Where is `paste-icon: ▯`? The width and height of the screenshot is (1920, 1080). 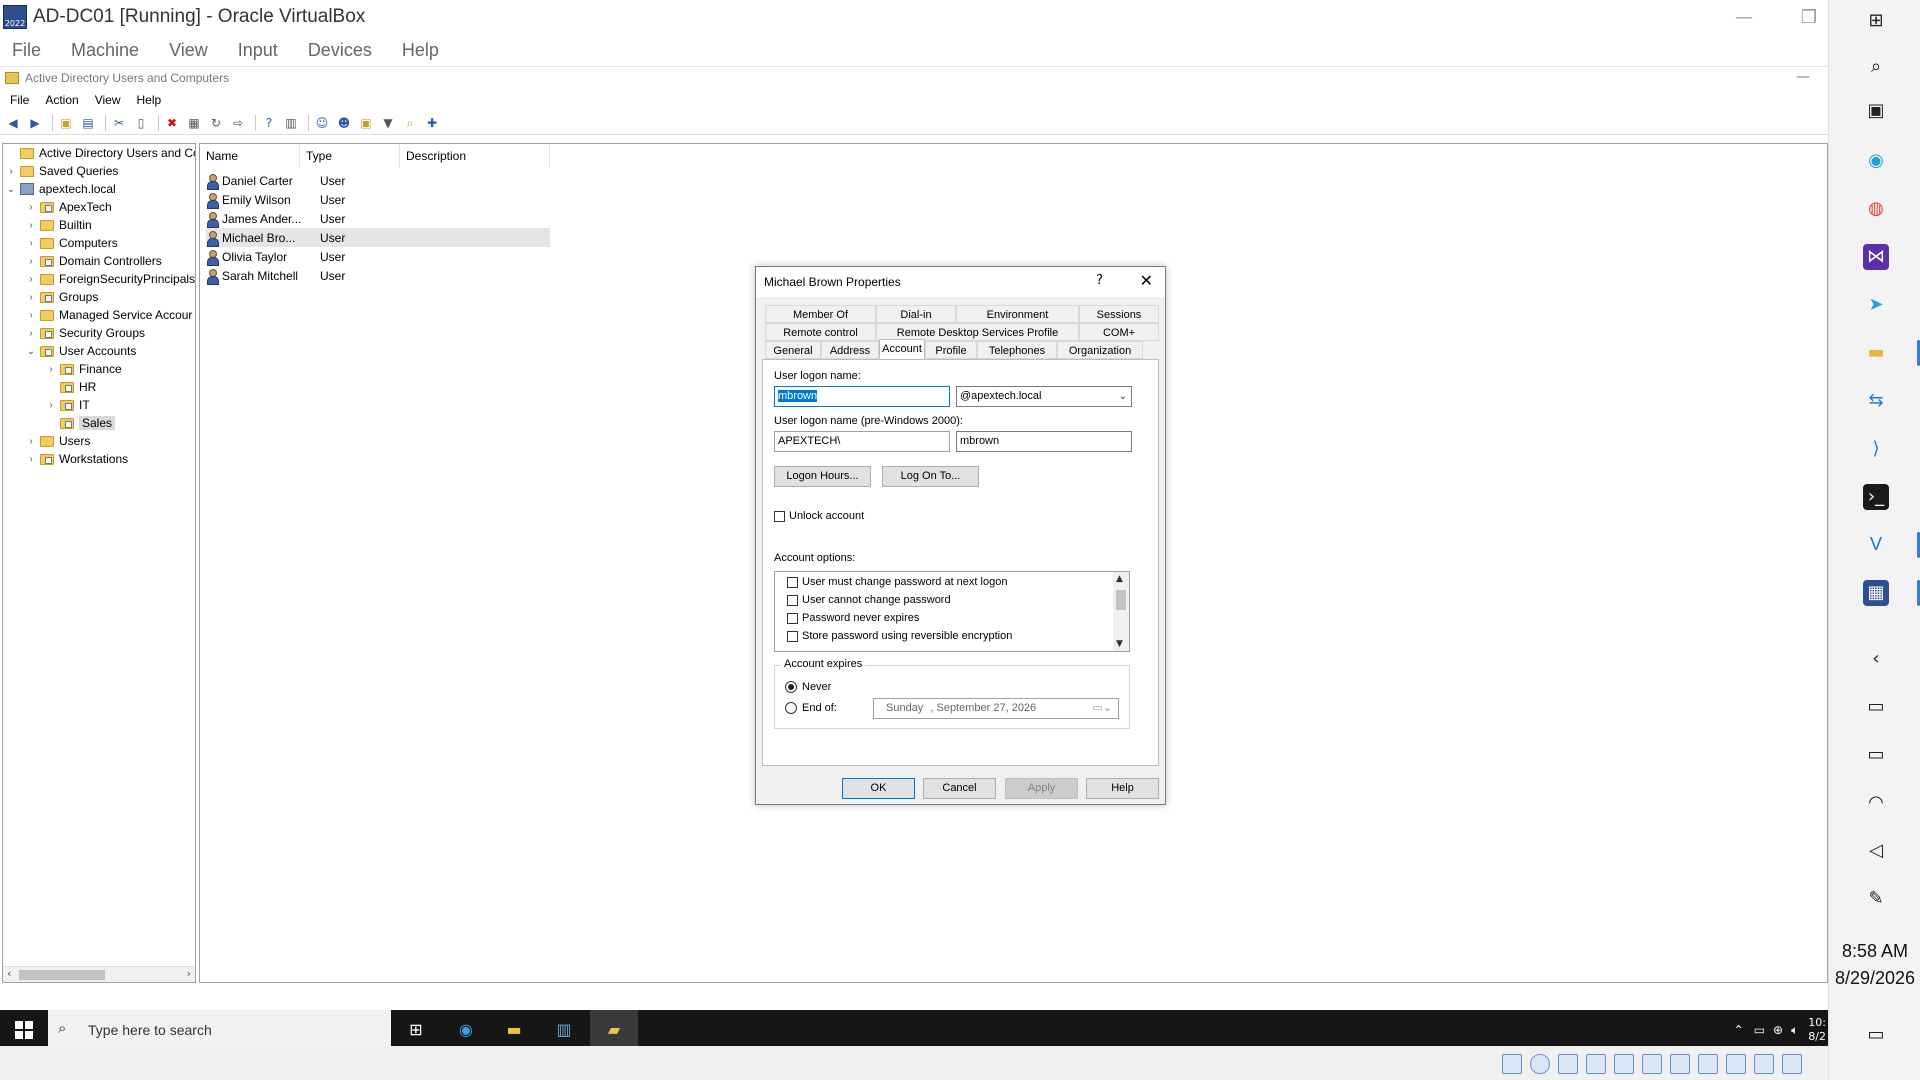
paste-icon: ▯ is located at coordinates (141, 123).